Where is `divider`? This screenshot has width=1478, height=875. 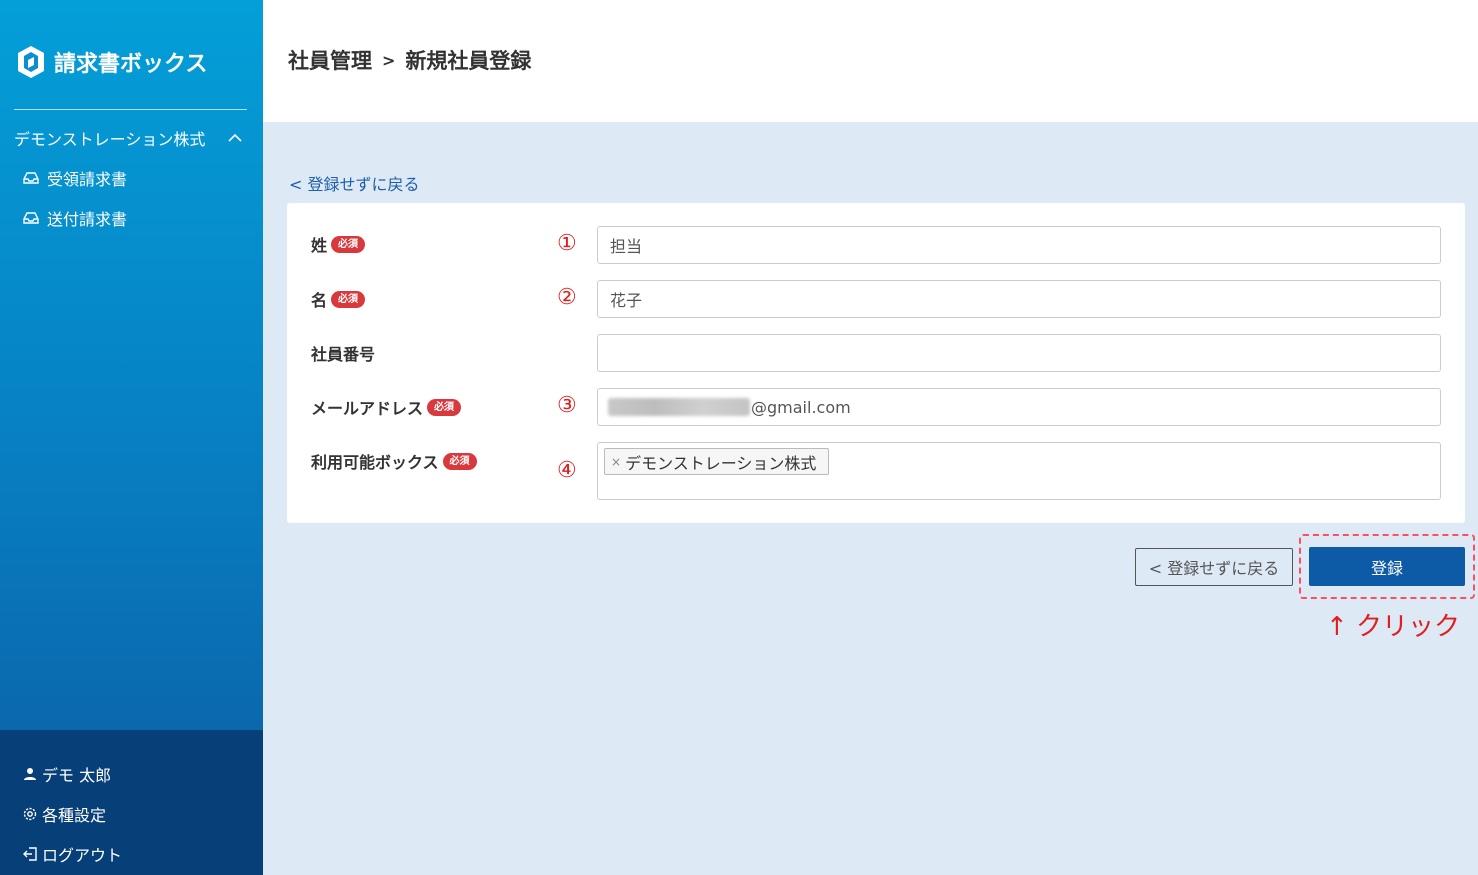 divider is located at coordinates (130, 109).